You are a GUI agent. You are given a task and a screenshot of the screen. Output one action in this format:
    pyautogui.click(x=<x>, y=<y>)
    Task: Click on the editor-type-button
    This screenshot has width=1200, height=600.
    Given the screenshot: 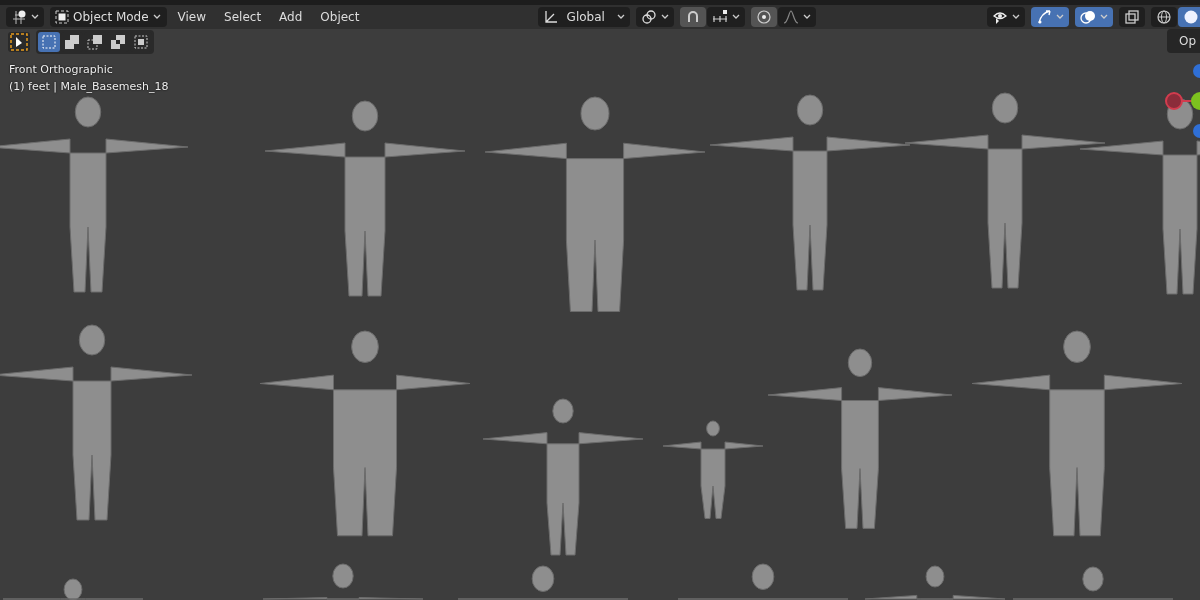 What is the action you would take?
    pyautogui.click(x=25, y=17)
    